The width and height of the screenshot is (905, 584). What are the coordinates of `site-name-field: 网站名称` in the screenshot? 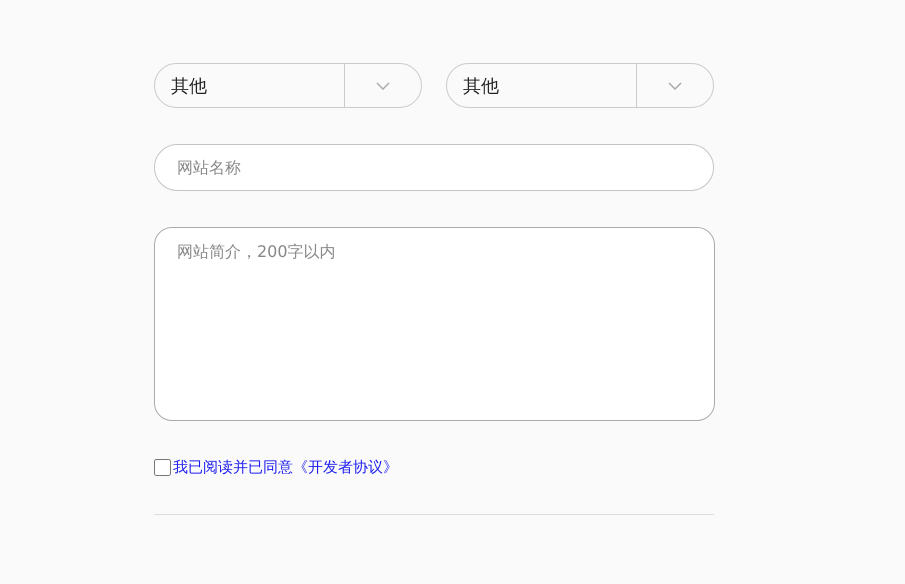 It's located at (434, 167).